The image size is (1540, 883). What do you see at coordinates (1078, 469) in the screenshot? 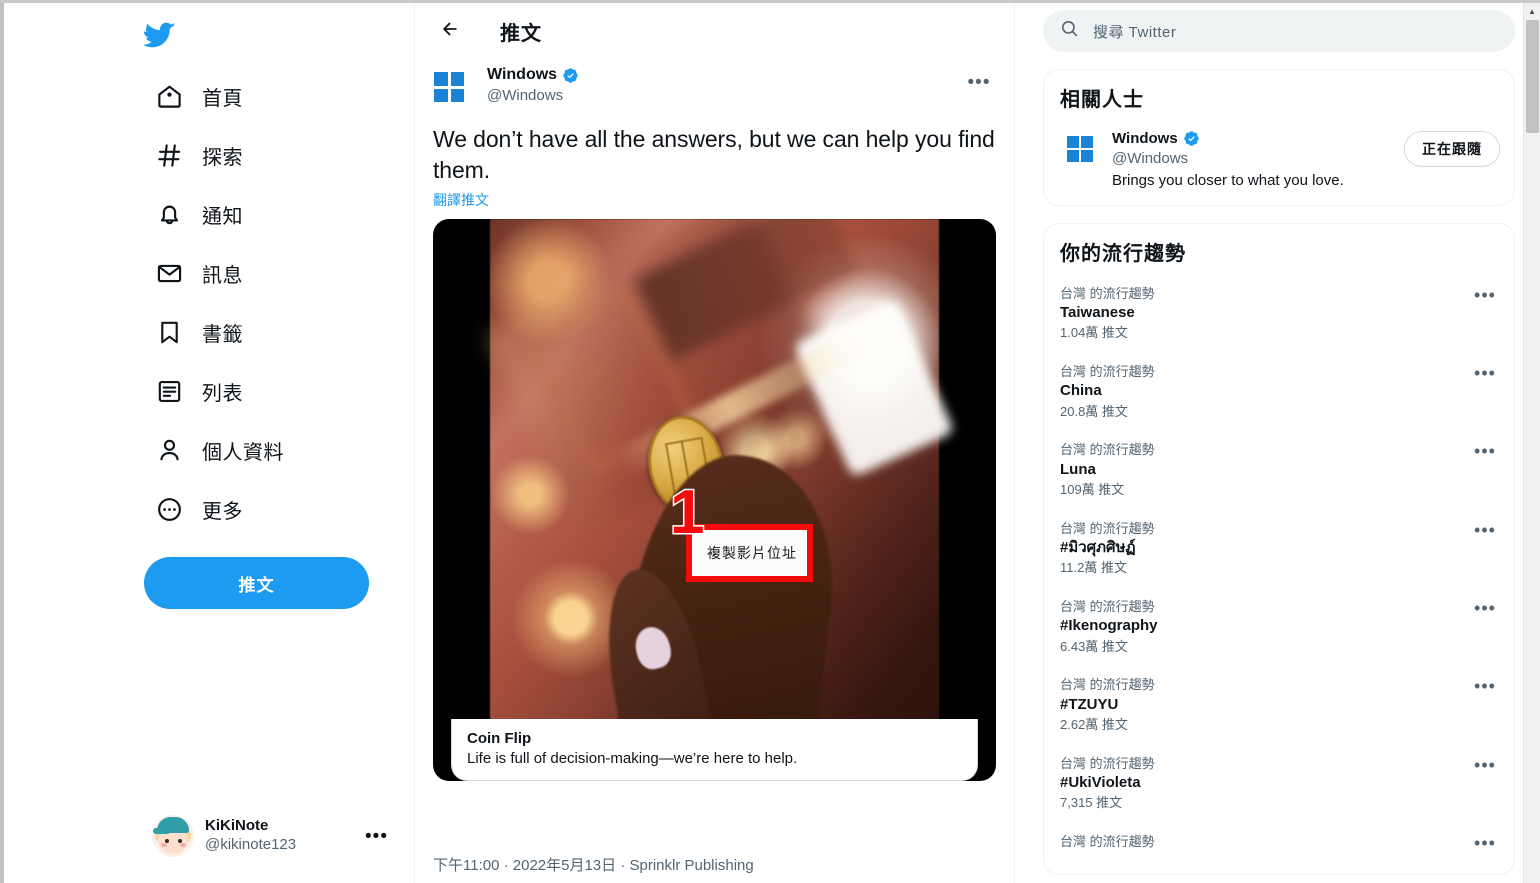
I see `trend-name: Luna` at bounding box center [1078, 469].